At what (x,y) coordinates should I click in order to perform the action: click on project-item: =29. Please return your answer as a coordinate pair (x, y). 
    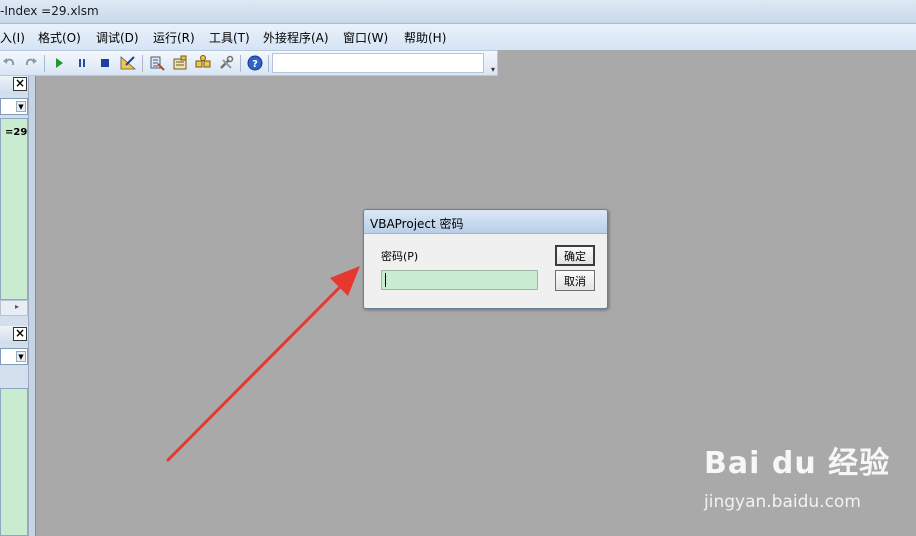
    Looking at the image, I should click on (16, 132).